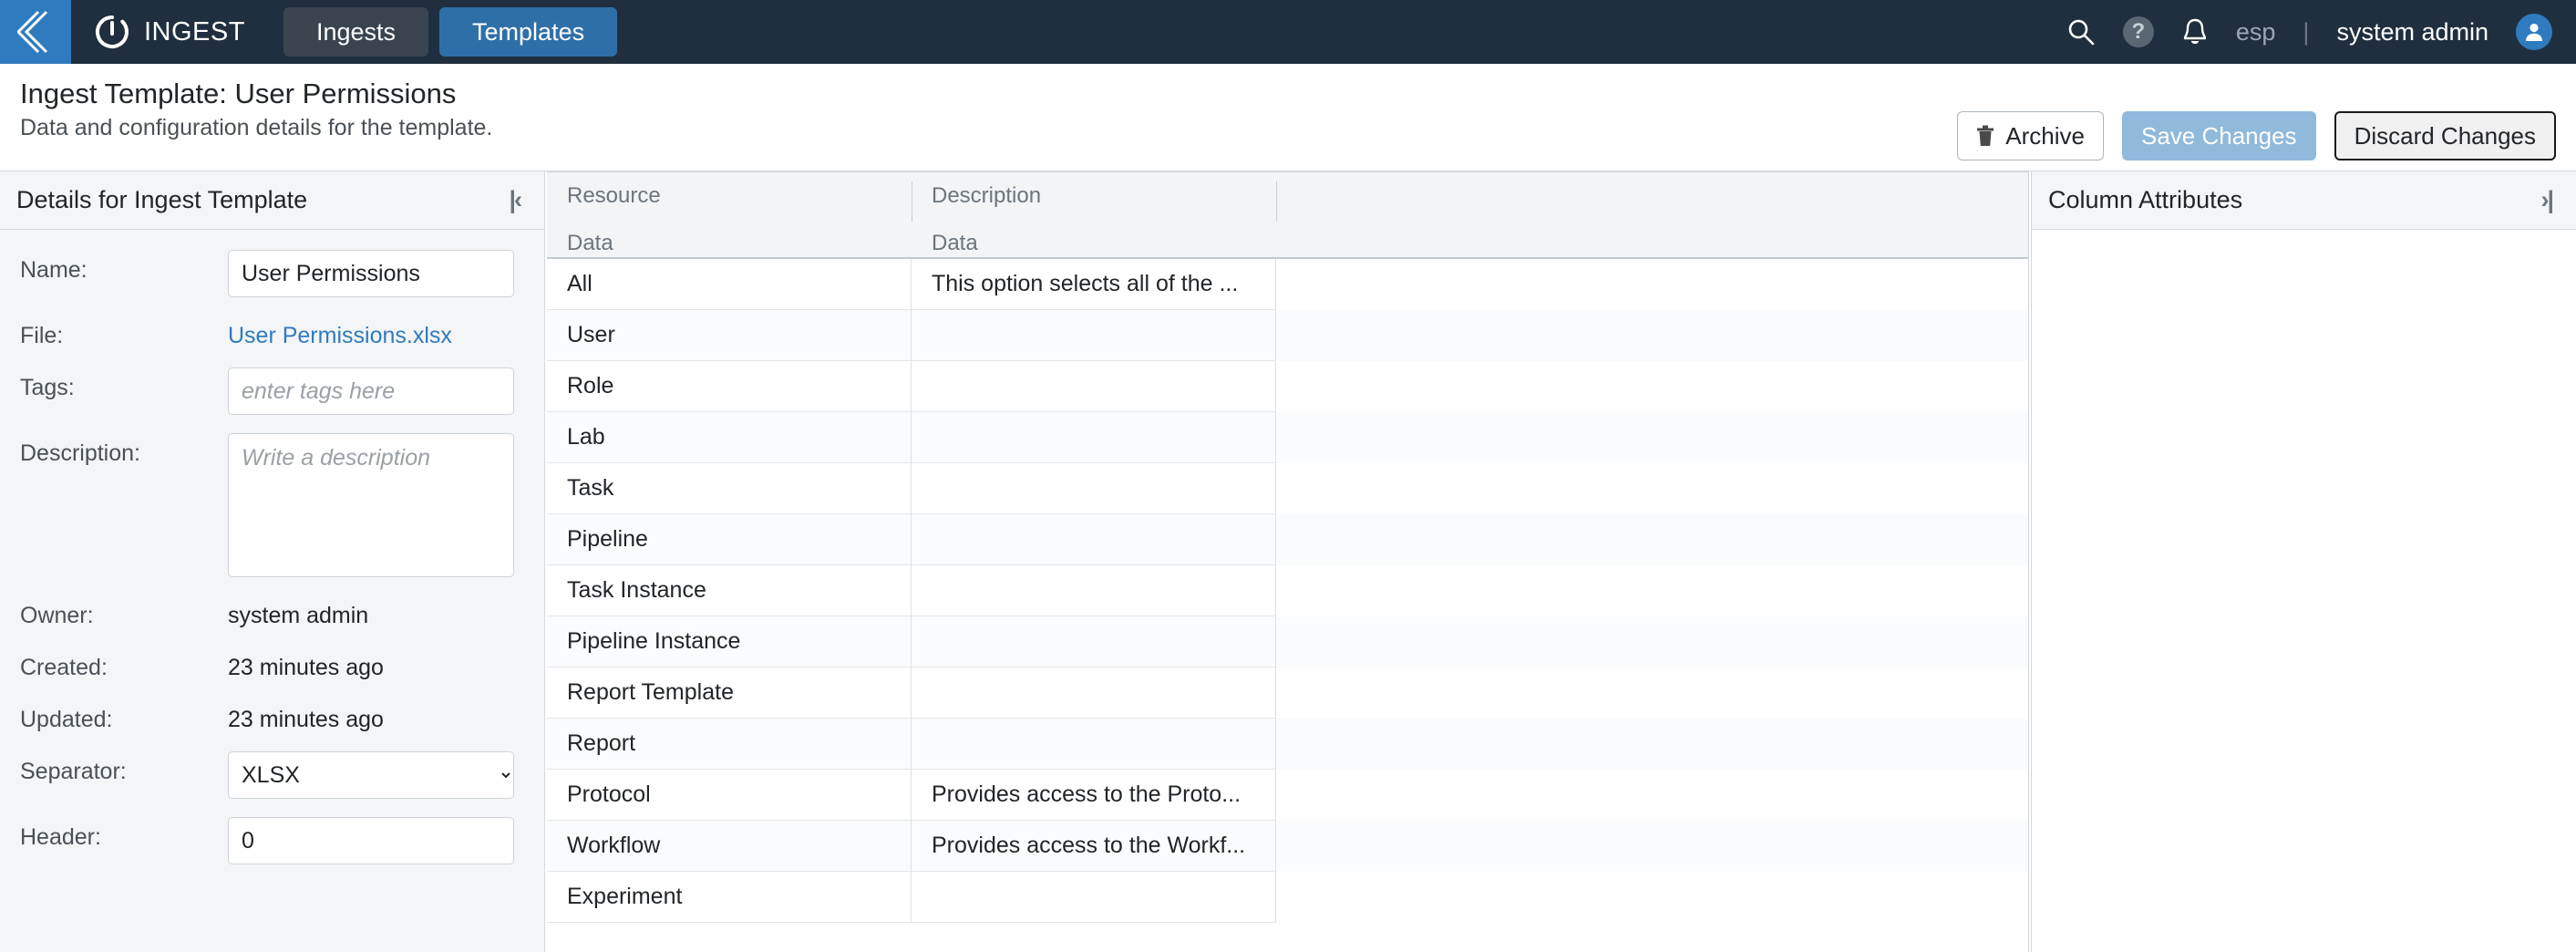 This screenshot has width=2576, height=952. Describe the element at coordinates (371, 505) in the screenshot. I see `description-textarea` at that location.